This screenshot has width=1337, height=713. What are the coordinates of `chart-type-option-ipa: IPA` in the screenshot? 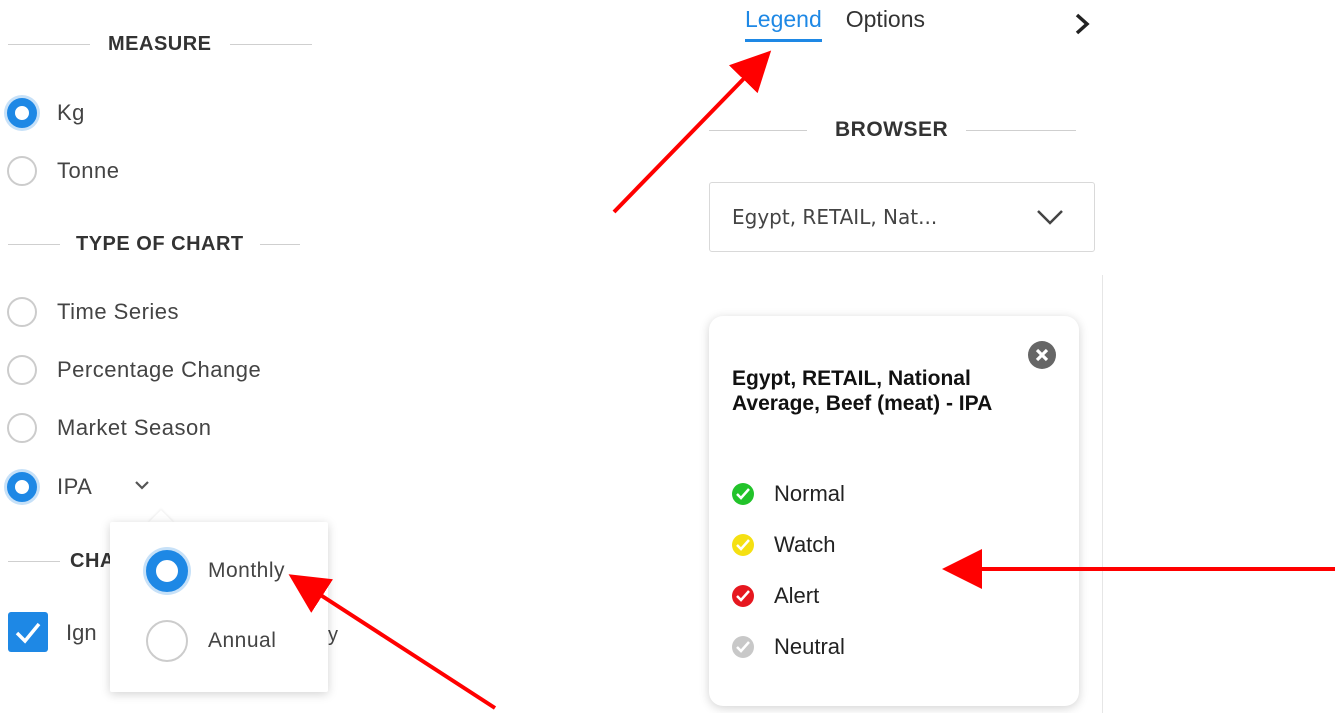 It's located at (78, 487).